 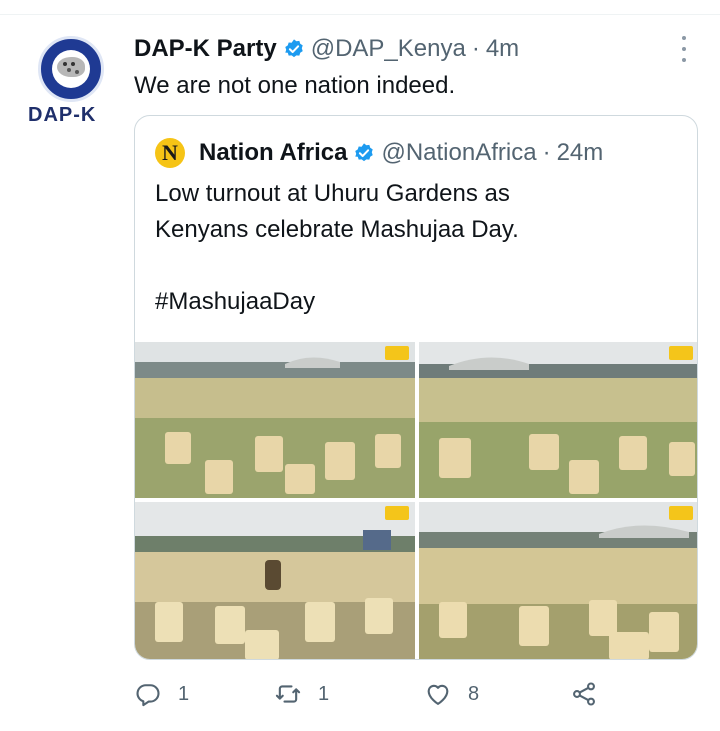 I want to click on share-icon, so click(x=584, y=694).